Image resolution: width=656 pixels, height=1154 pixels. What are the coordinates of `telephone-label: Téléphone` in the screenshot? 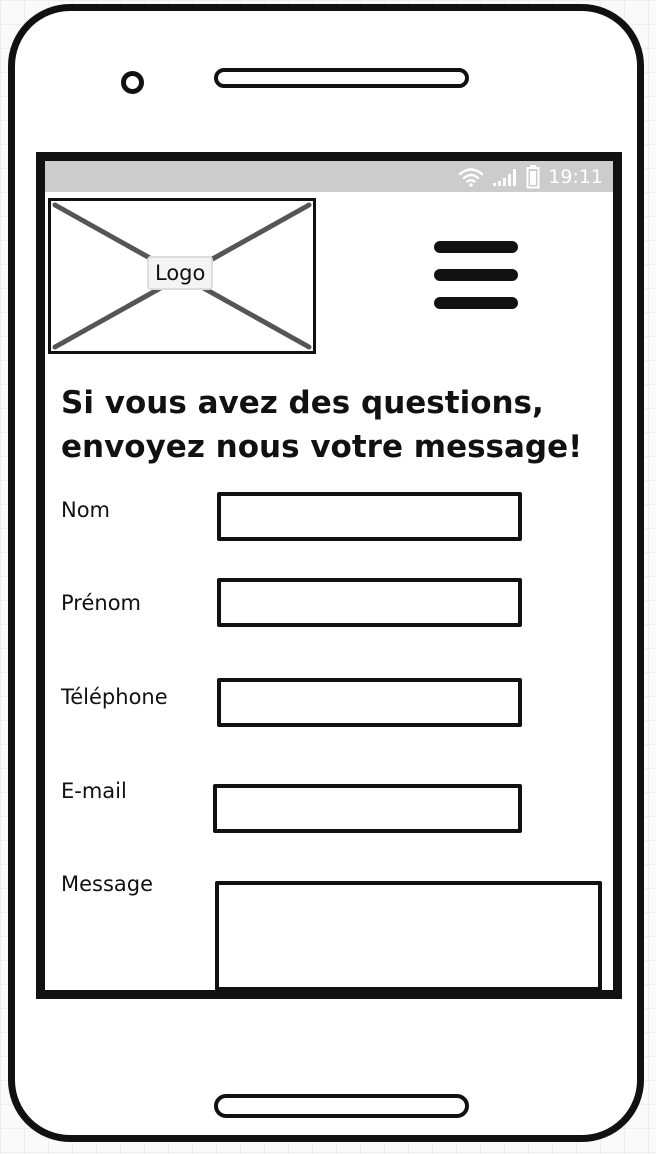 It's located at (114, 697).